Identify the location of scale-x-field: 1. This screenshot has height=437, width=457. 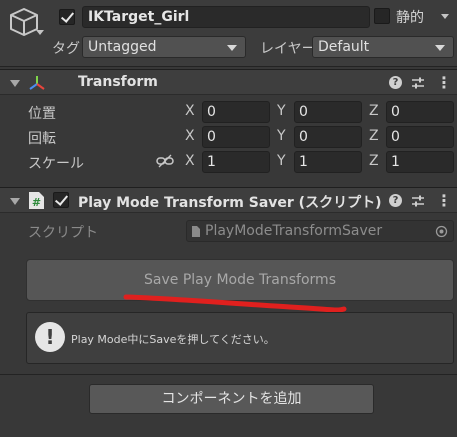
(236, 162).